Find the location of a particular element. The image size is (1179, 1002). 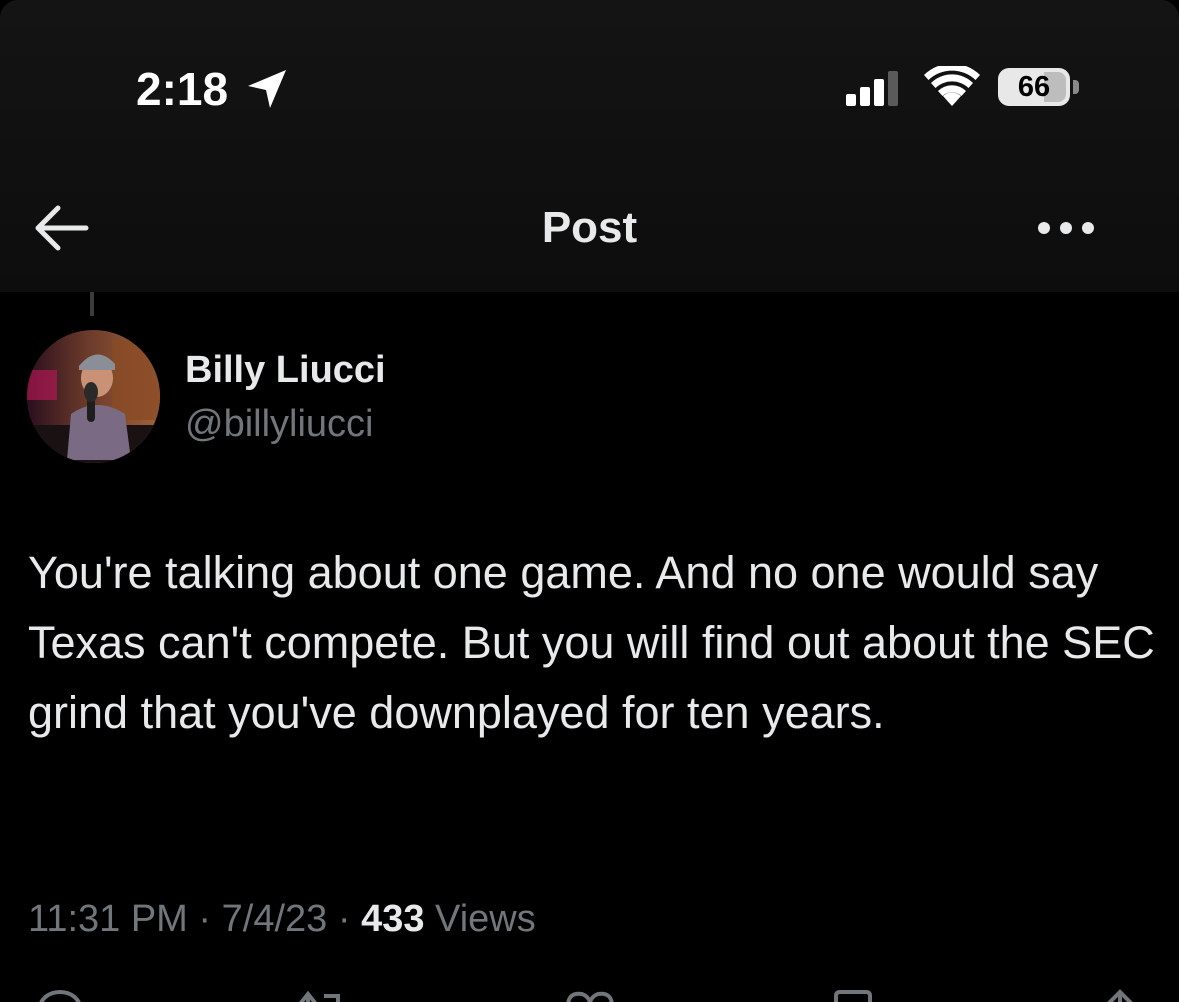

avatar is located at coordinates (93, 396).